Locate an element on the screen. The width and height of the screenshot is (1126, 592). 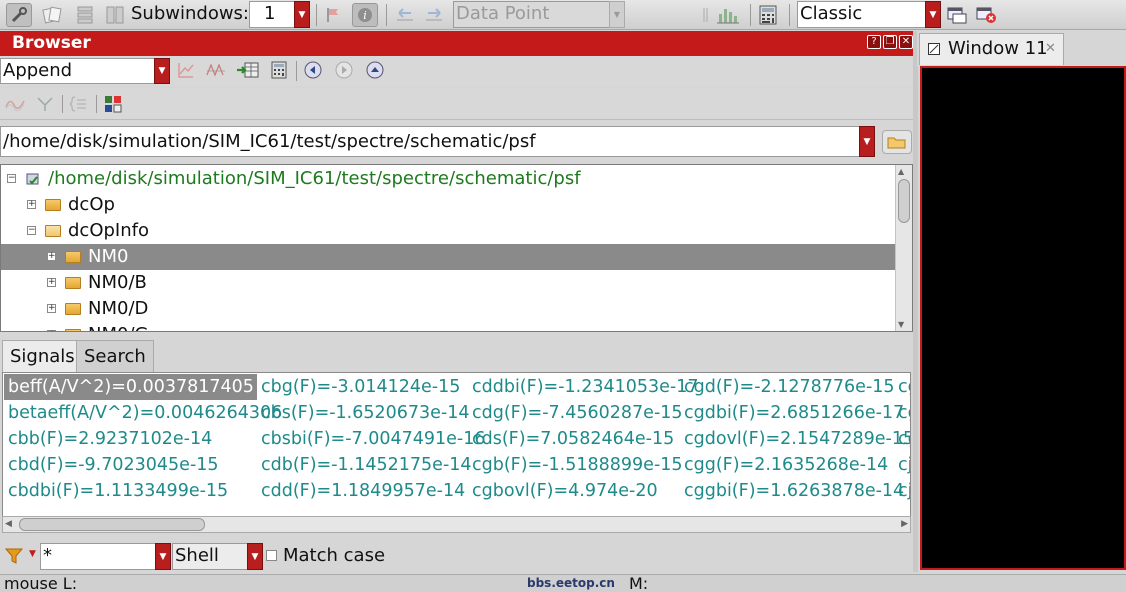
signal-item: cgdovl(F)=2.1547289e-15 is located at coordinates (797, 439).